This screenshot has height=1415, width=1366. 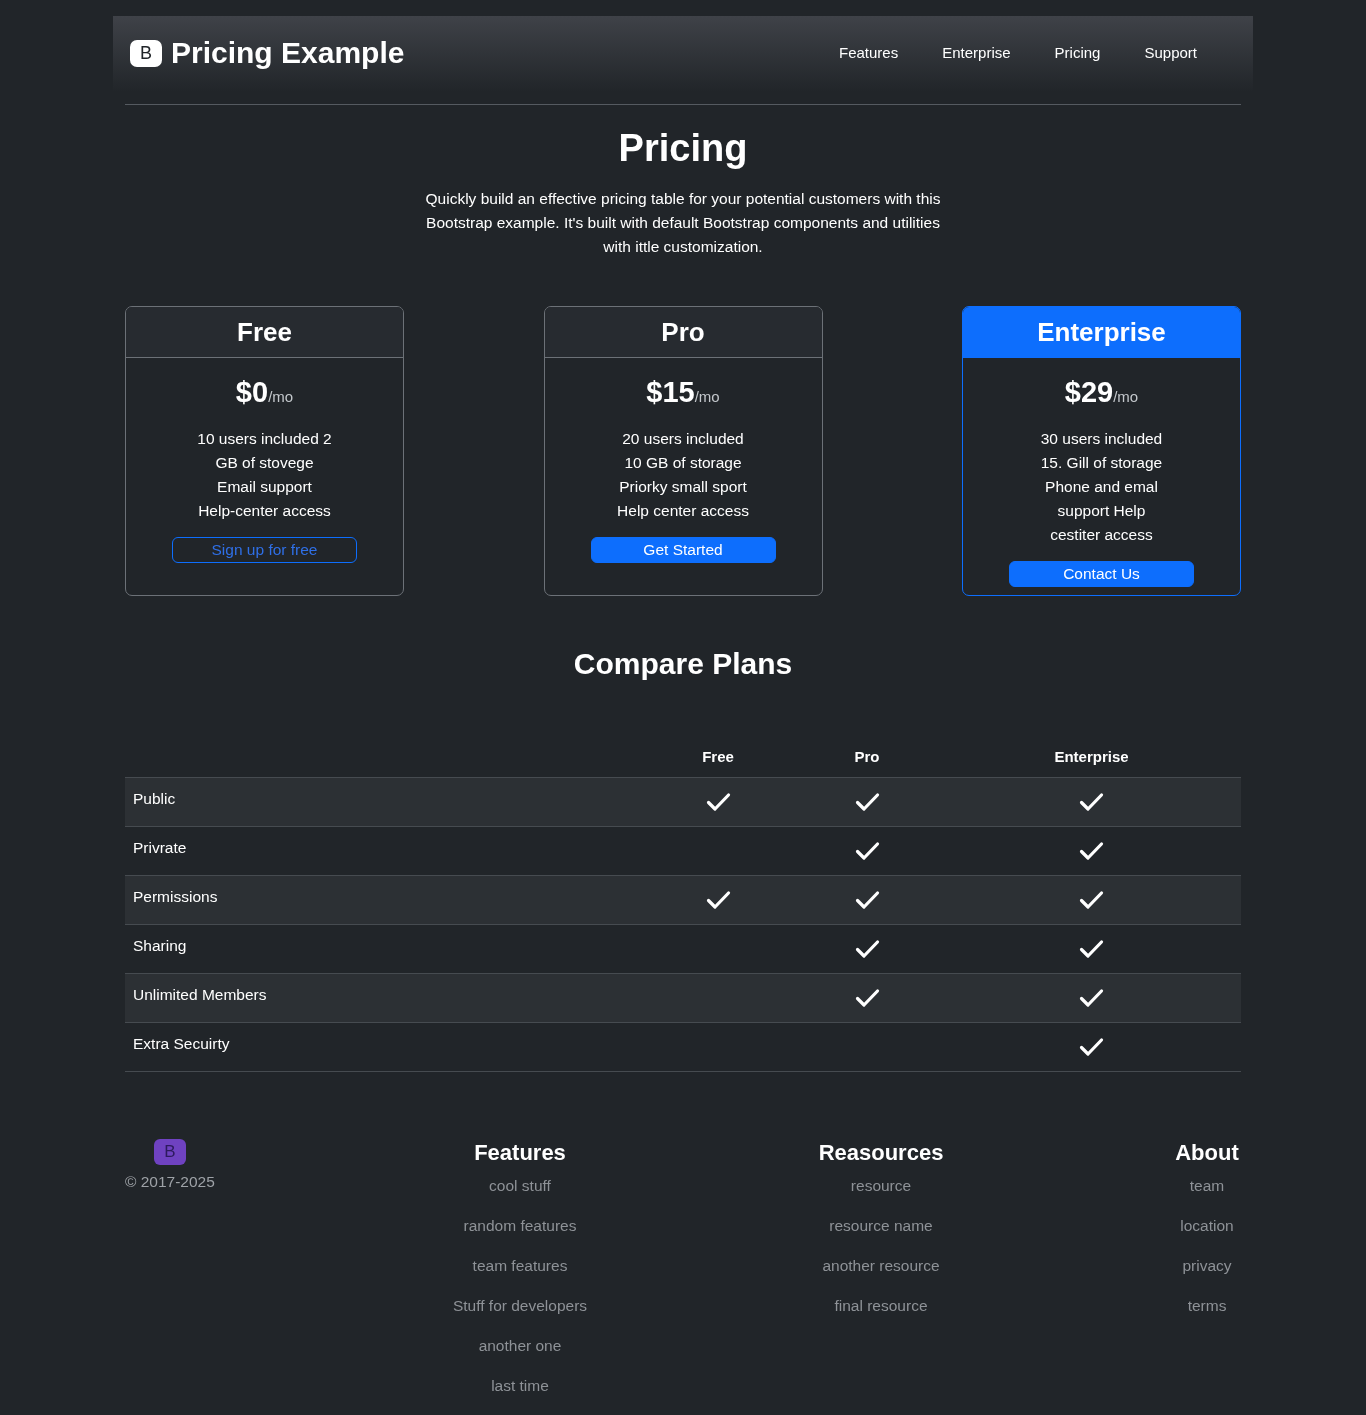 I want to click on site-title: Pricing Example, so click(x=288, y=53).